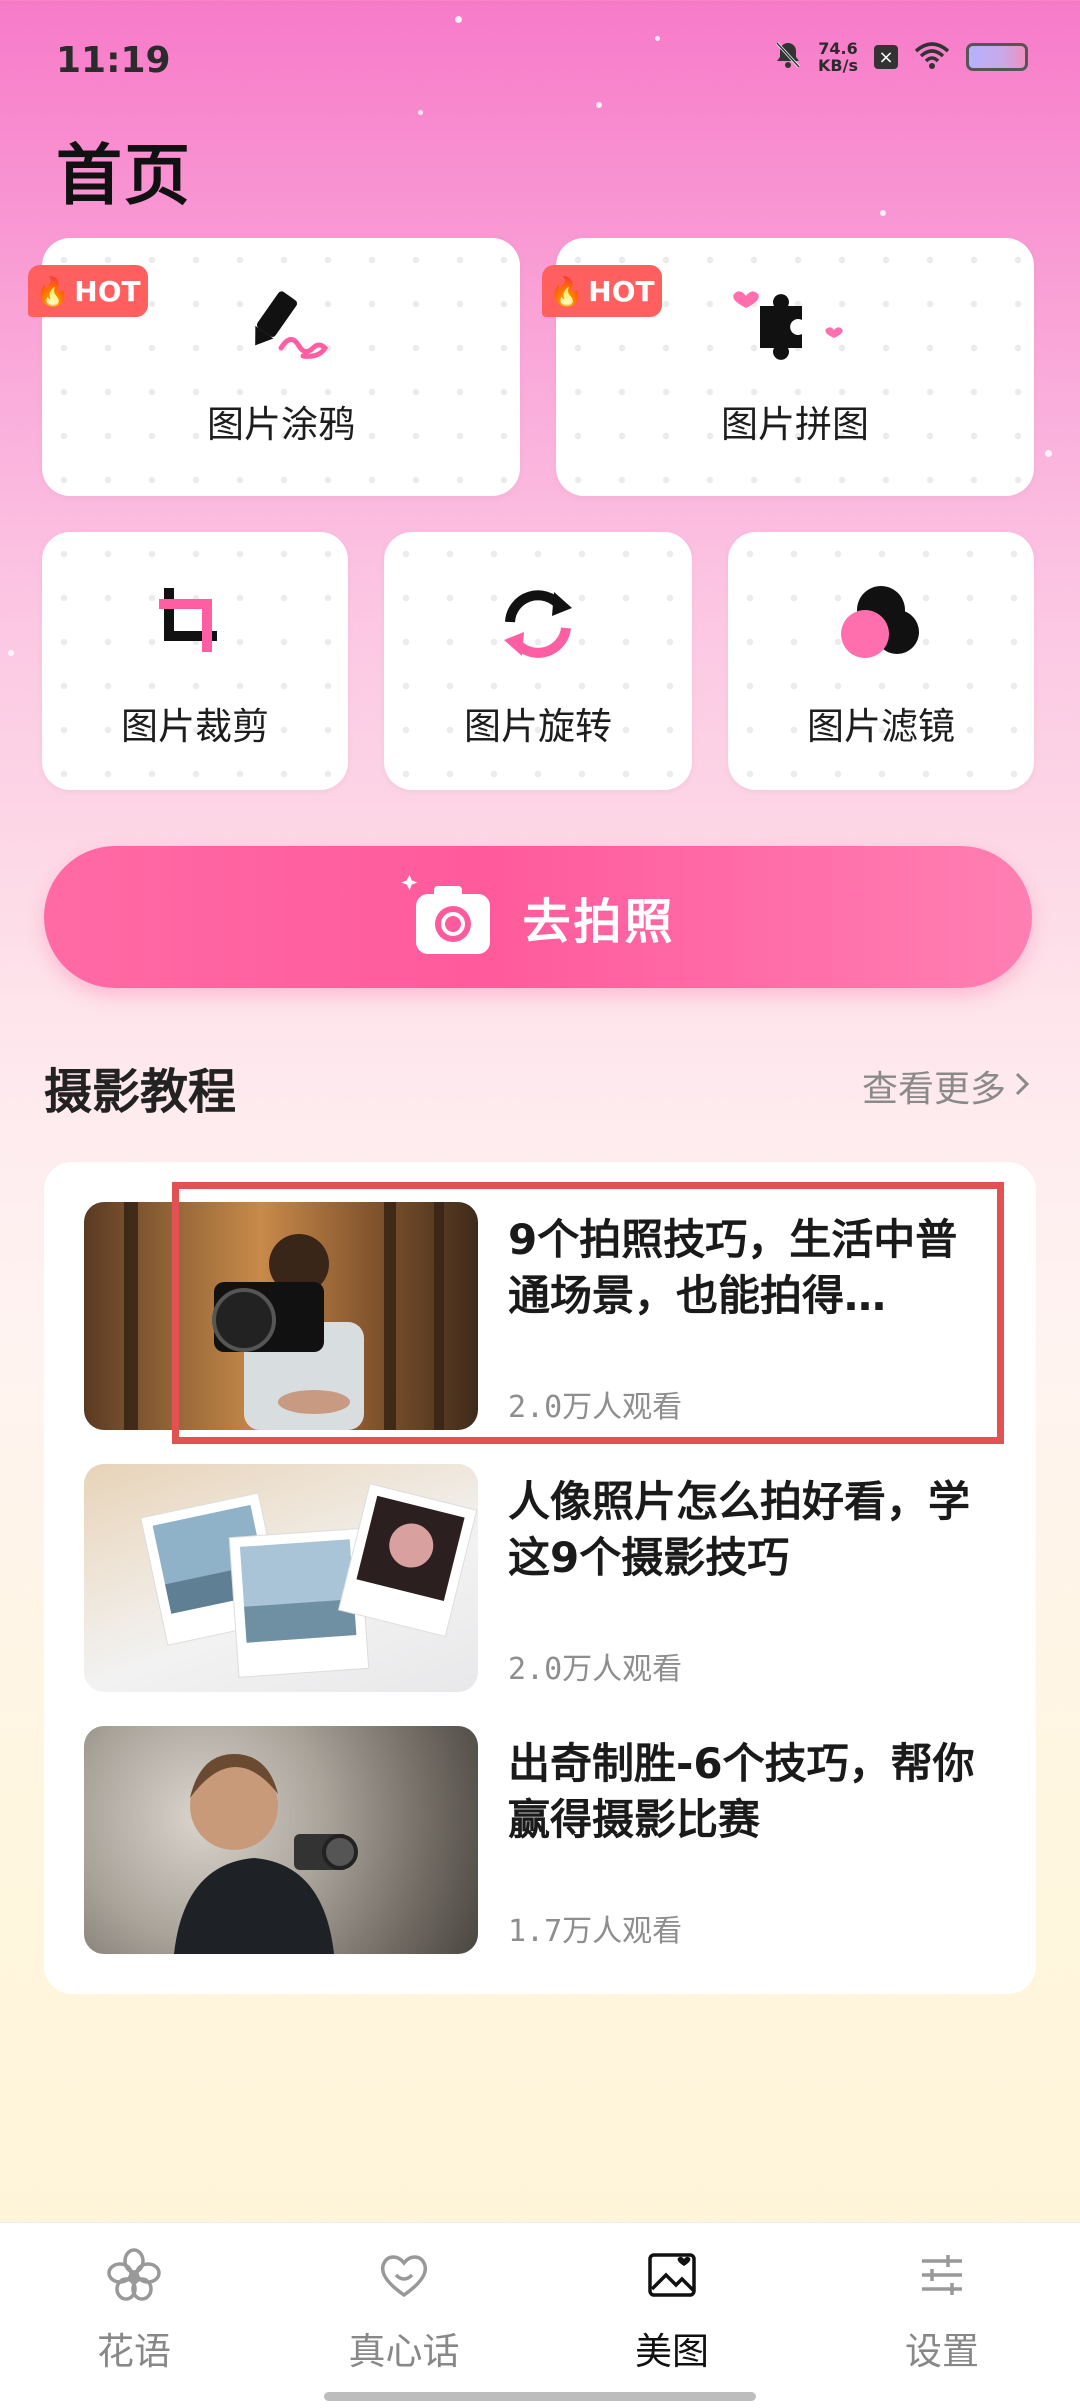 The height and width of the screenshot is (2408, 1080). Describe the element at coordinates (672, 2351) in the screenshot. I see `tab-label: 美图` at that location.